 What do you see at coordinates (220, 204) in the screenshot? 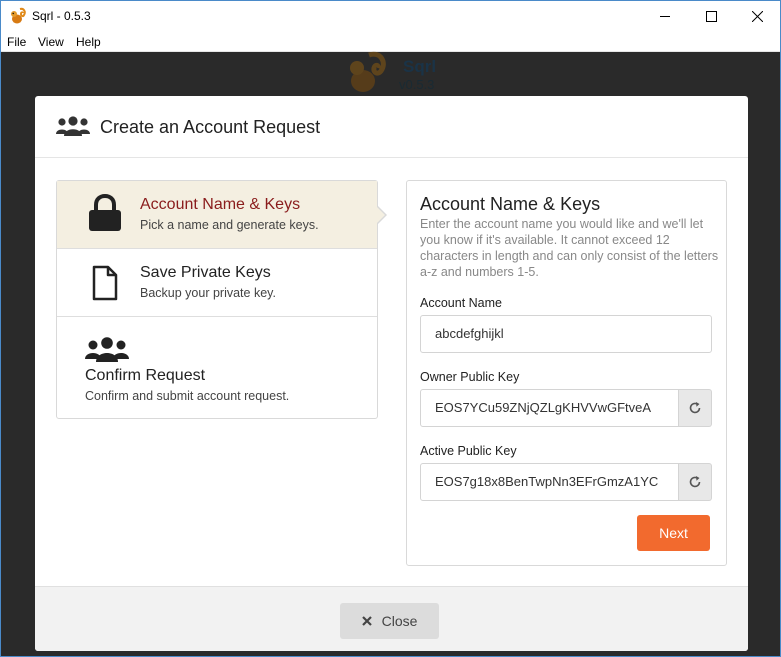
I see `step-title: Account Name & Keys` at bounding box center [220, 204].